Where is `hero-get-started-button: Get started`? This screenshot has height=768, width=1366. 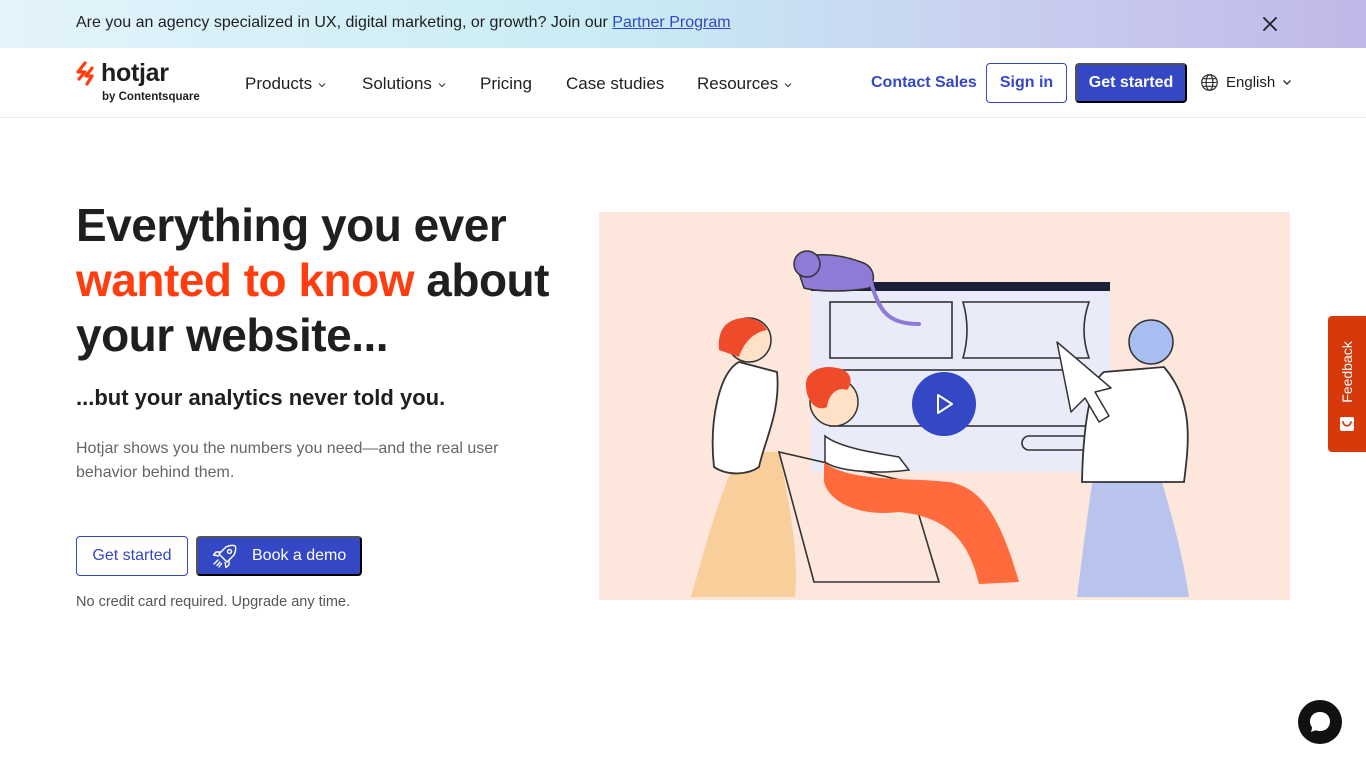 hero-get-started-button: Get started is located at coordinates (132, 556).